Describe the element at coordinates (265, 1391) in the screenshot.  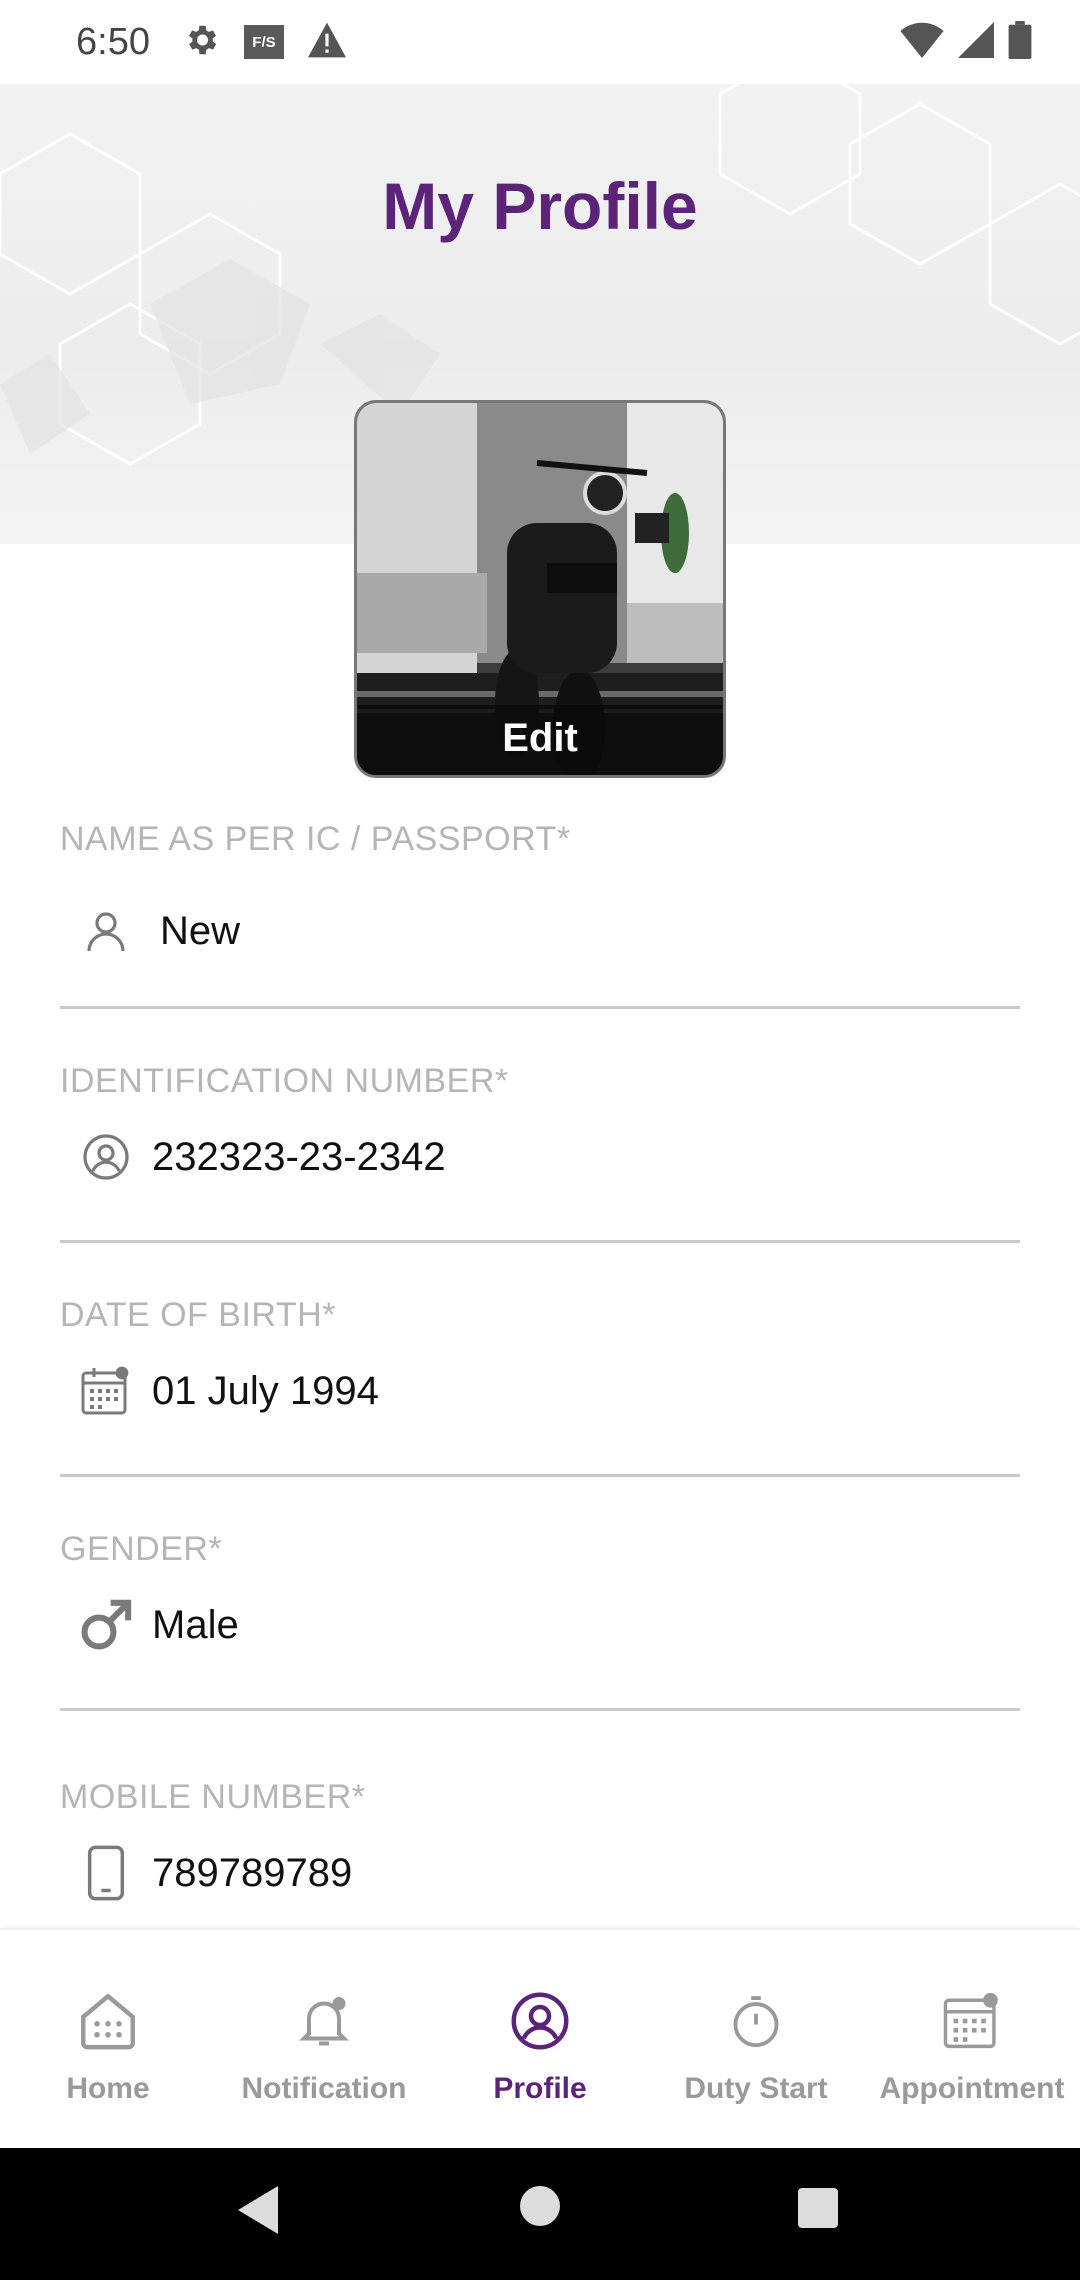
I see `date-of-birth-value: 01 July 1994` at that location.